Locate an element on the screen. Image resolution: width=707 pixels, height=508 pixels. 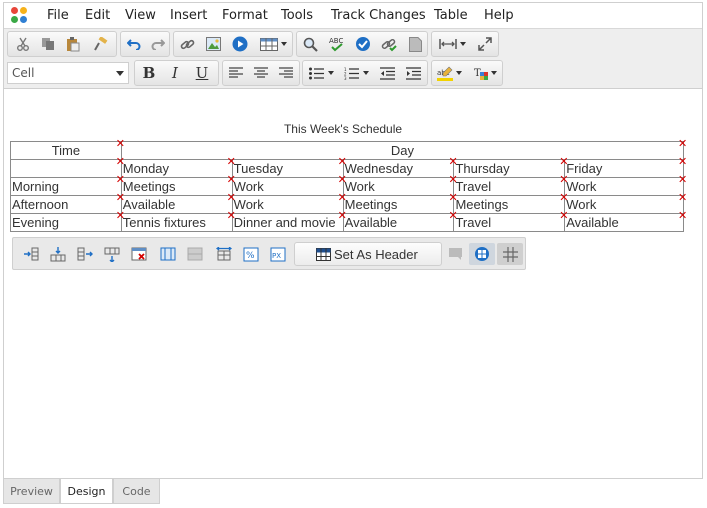
media-icon is located at coordinates (240, 44).